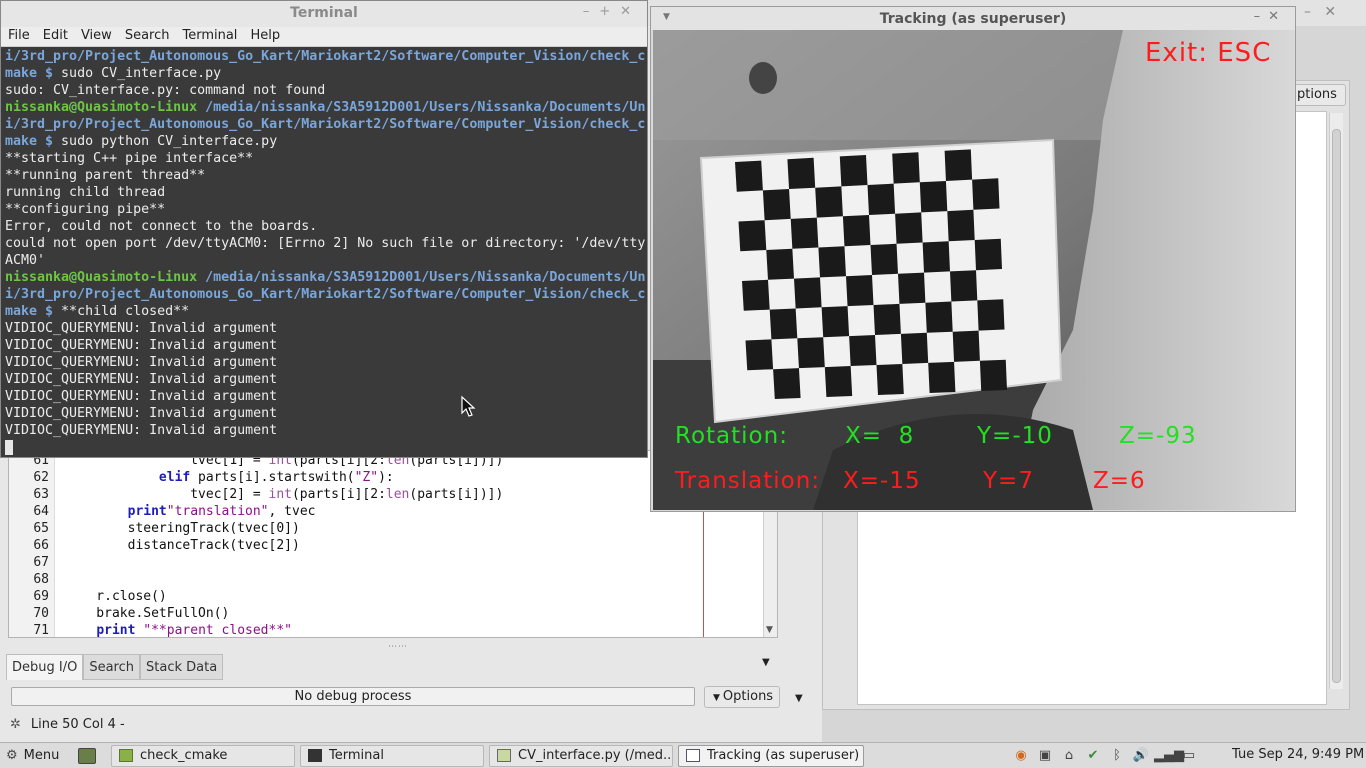  I want to click on prompt-text: make $, so click(29, 311).